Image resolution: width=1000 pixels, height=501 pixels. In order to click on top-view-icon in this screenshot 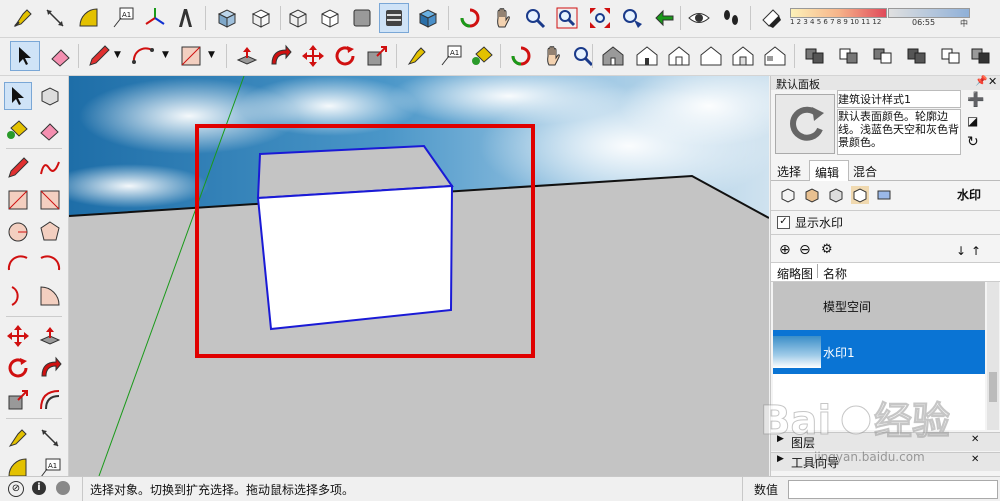, I will do `click(261, 18)`.